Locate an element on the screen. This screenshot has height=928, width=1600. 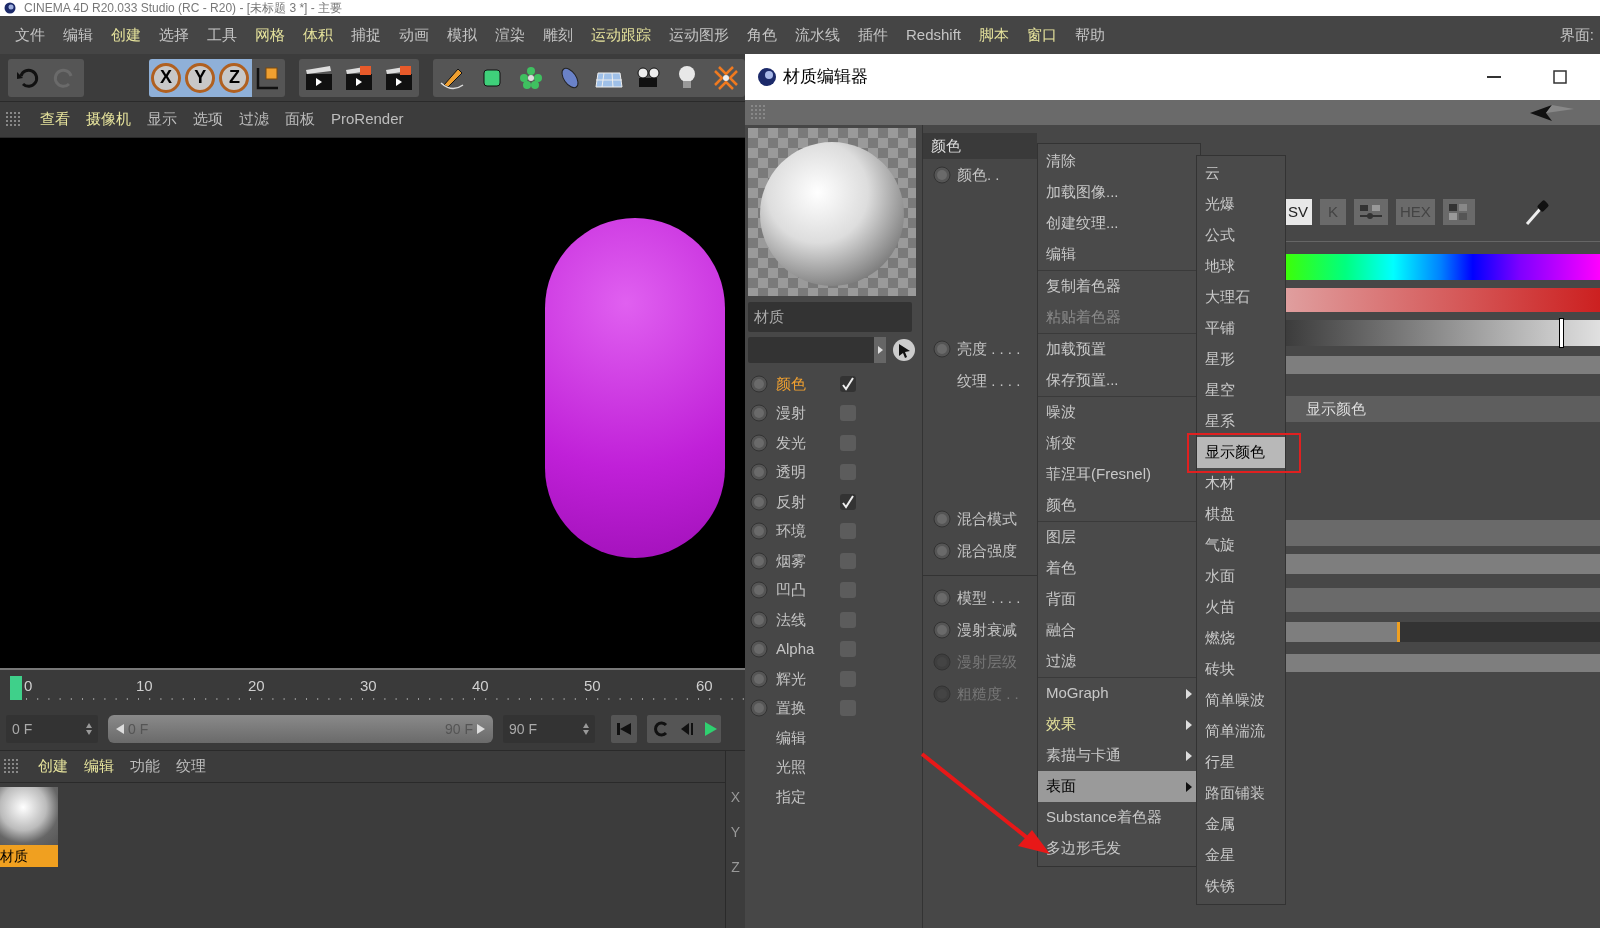
viewport-menu-item: 显示 is located at coordinates (162, 119).